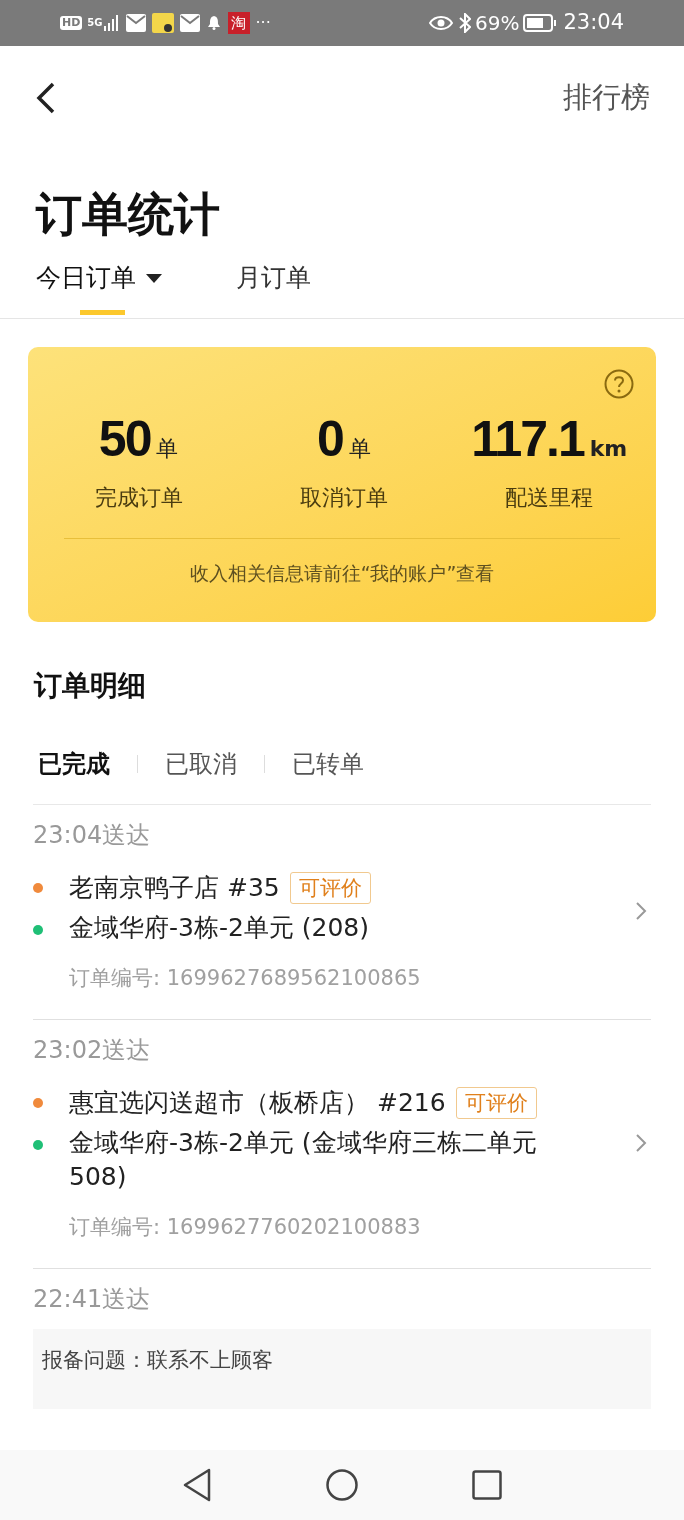 The width and height of the screenshot is (684, 1520). I want to click on recents-nav-icon, so click(487, 1485).